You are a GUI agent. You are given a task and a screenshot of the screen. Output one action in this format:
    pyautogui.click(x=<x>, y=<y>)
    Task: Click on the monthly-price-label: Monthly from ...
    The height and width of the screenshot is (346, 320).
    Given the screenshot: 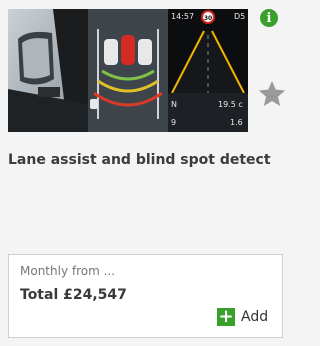 What is the action you would take?
    pyautogui.click(x=68, y=271)
    